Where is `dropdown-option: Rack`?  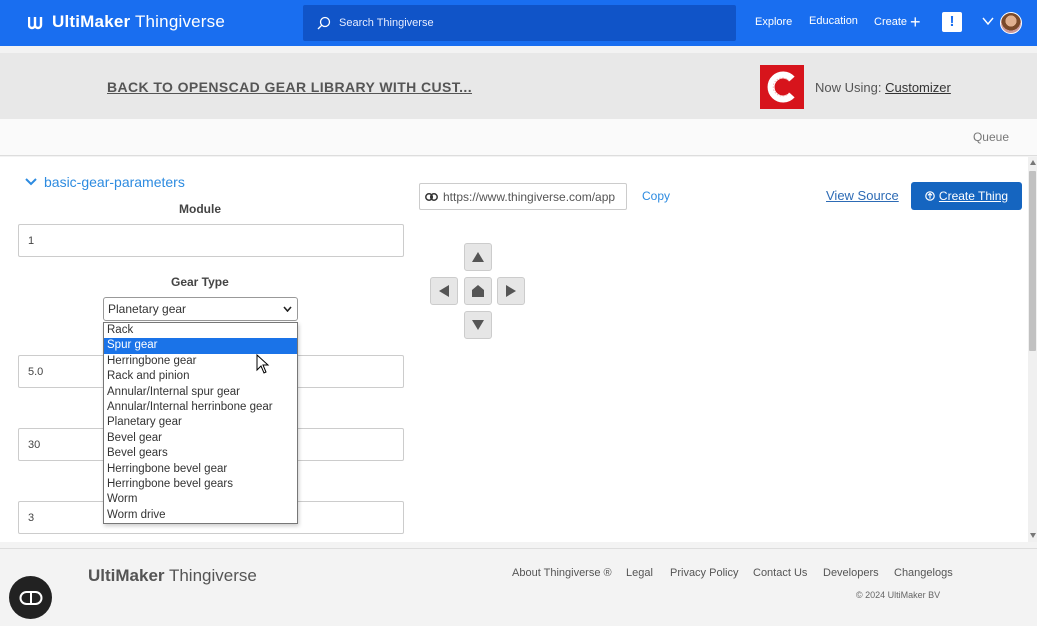 dropdown-option: Rack is located at coordinates (200, 330).